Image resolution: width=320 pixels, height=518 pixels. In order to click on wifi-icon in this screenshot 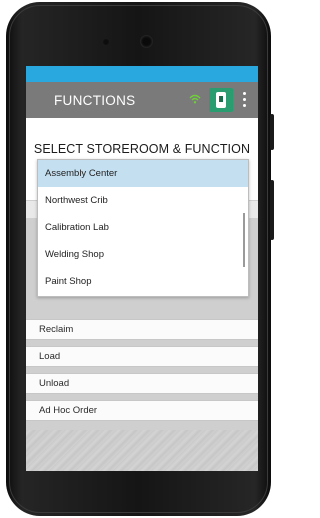, I will do `click(195, 99)`.